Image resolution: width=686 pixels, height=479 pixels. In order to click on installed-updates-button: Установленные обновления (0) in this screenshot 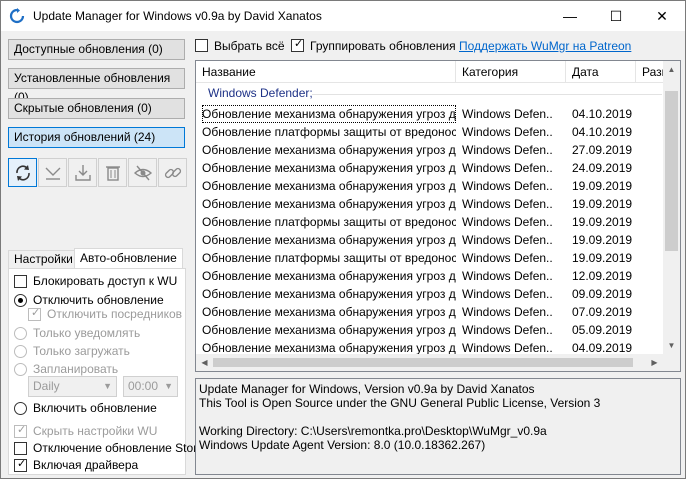, I will do `click(96, 86)`.